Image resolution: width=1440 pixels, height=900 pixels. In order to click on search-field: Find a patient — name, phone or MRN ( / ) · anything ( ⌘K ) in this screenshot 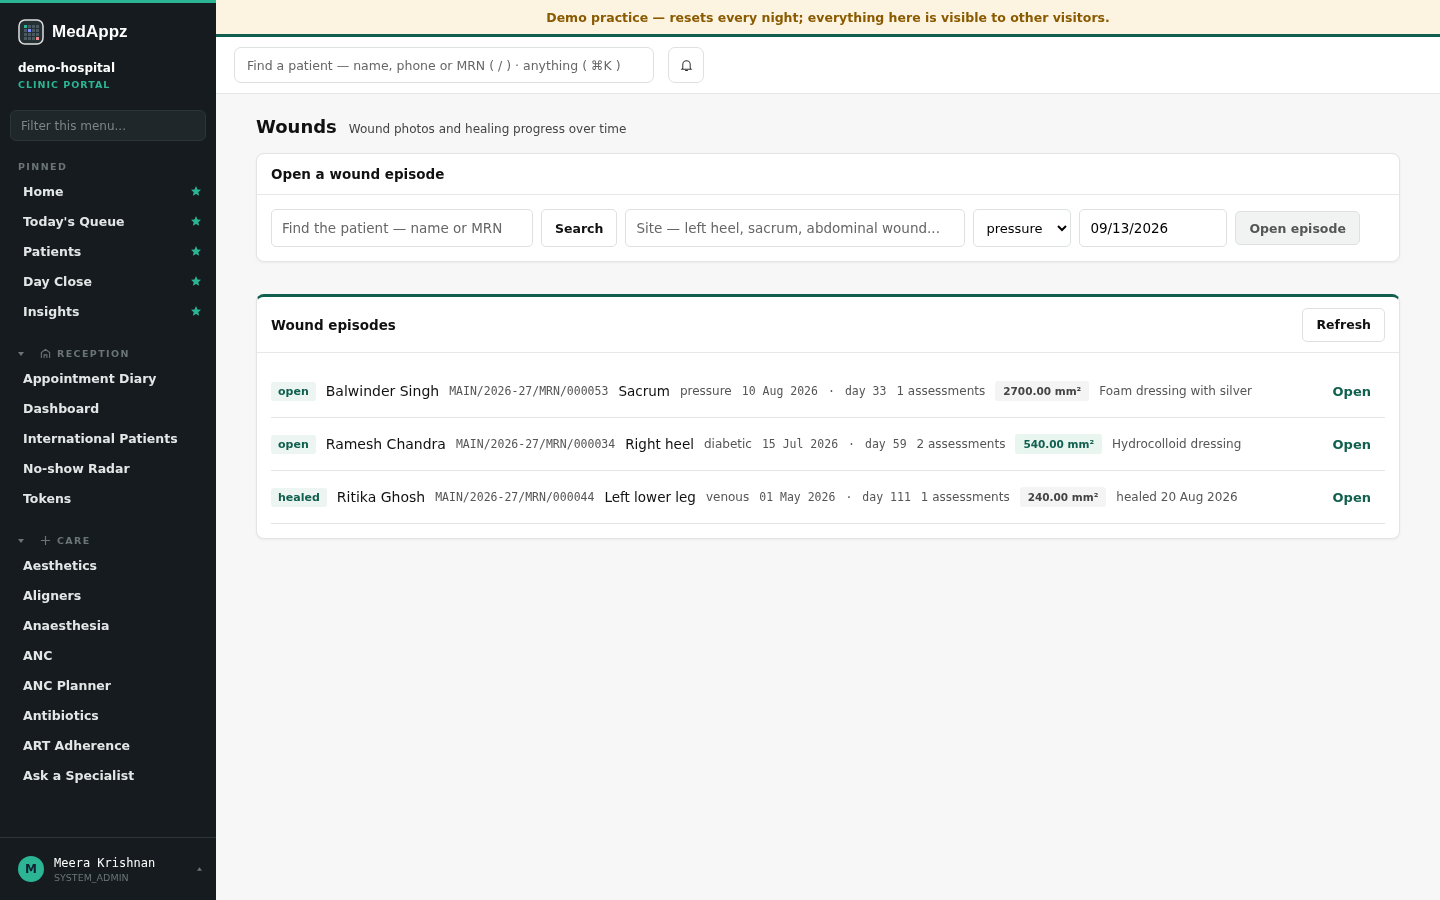, I will do `click(444, 65)`.